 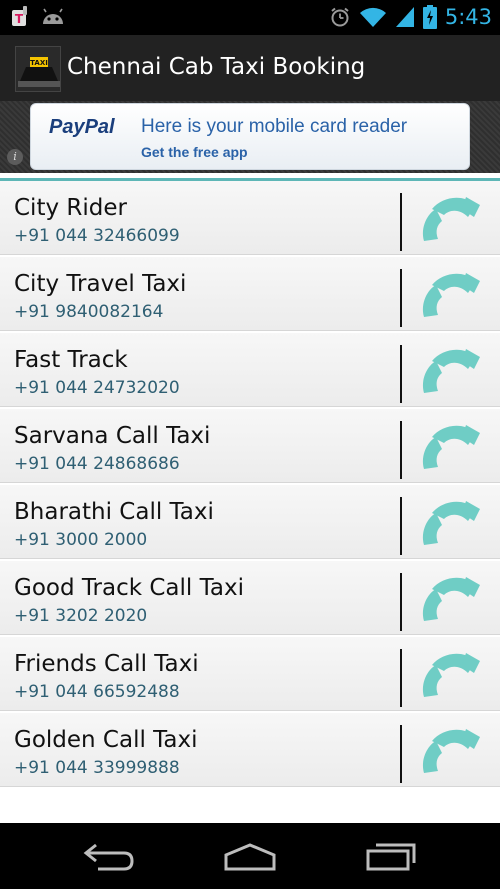 I want to click on action-bar: TAXI Chennai Cab Taxi Booking, so click(x=250, y=68).